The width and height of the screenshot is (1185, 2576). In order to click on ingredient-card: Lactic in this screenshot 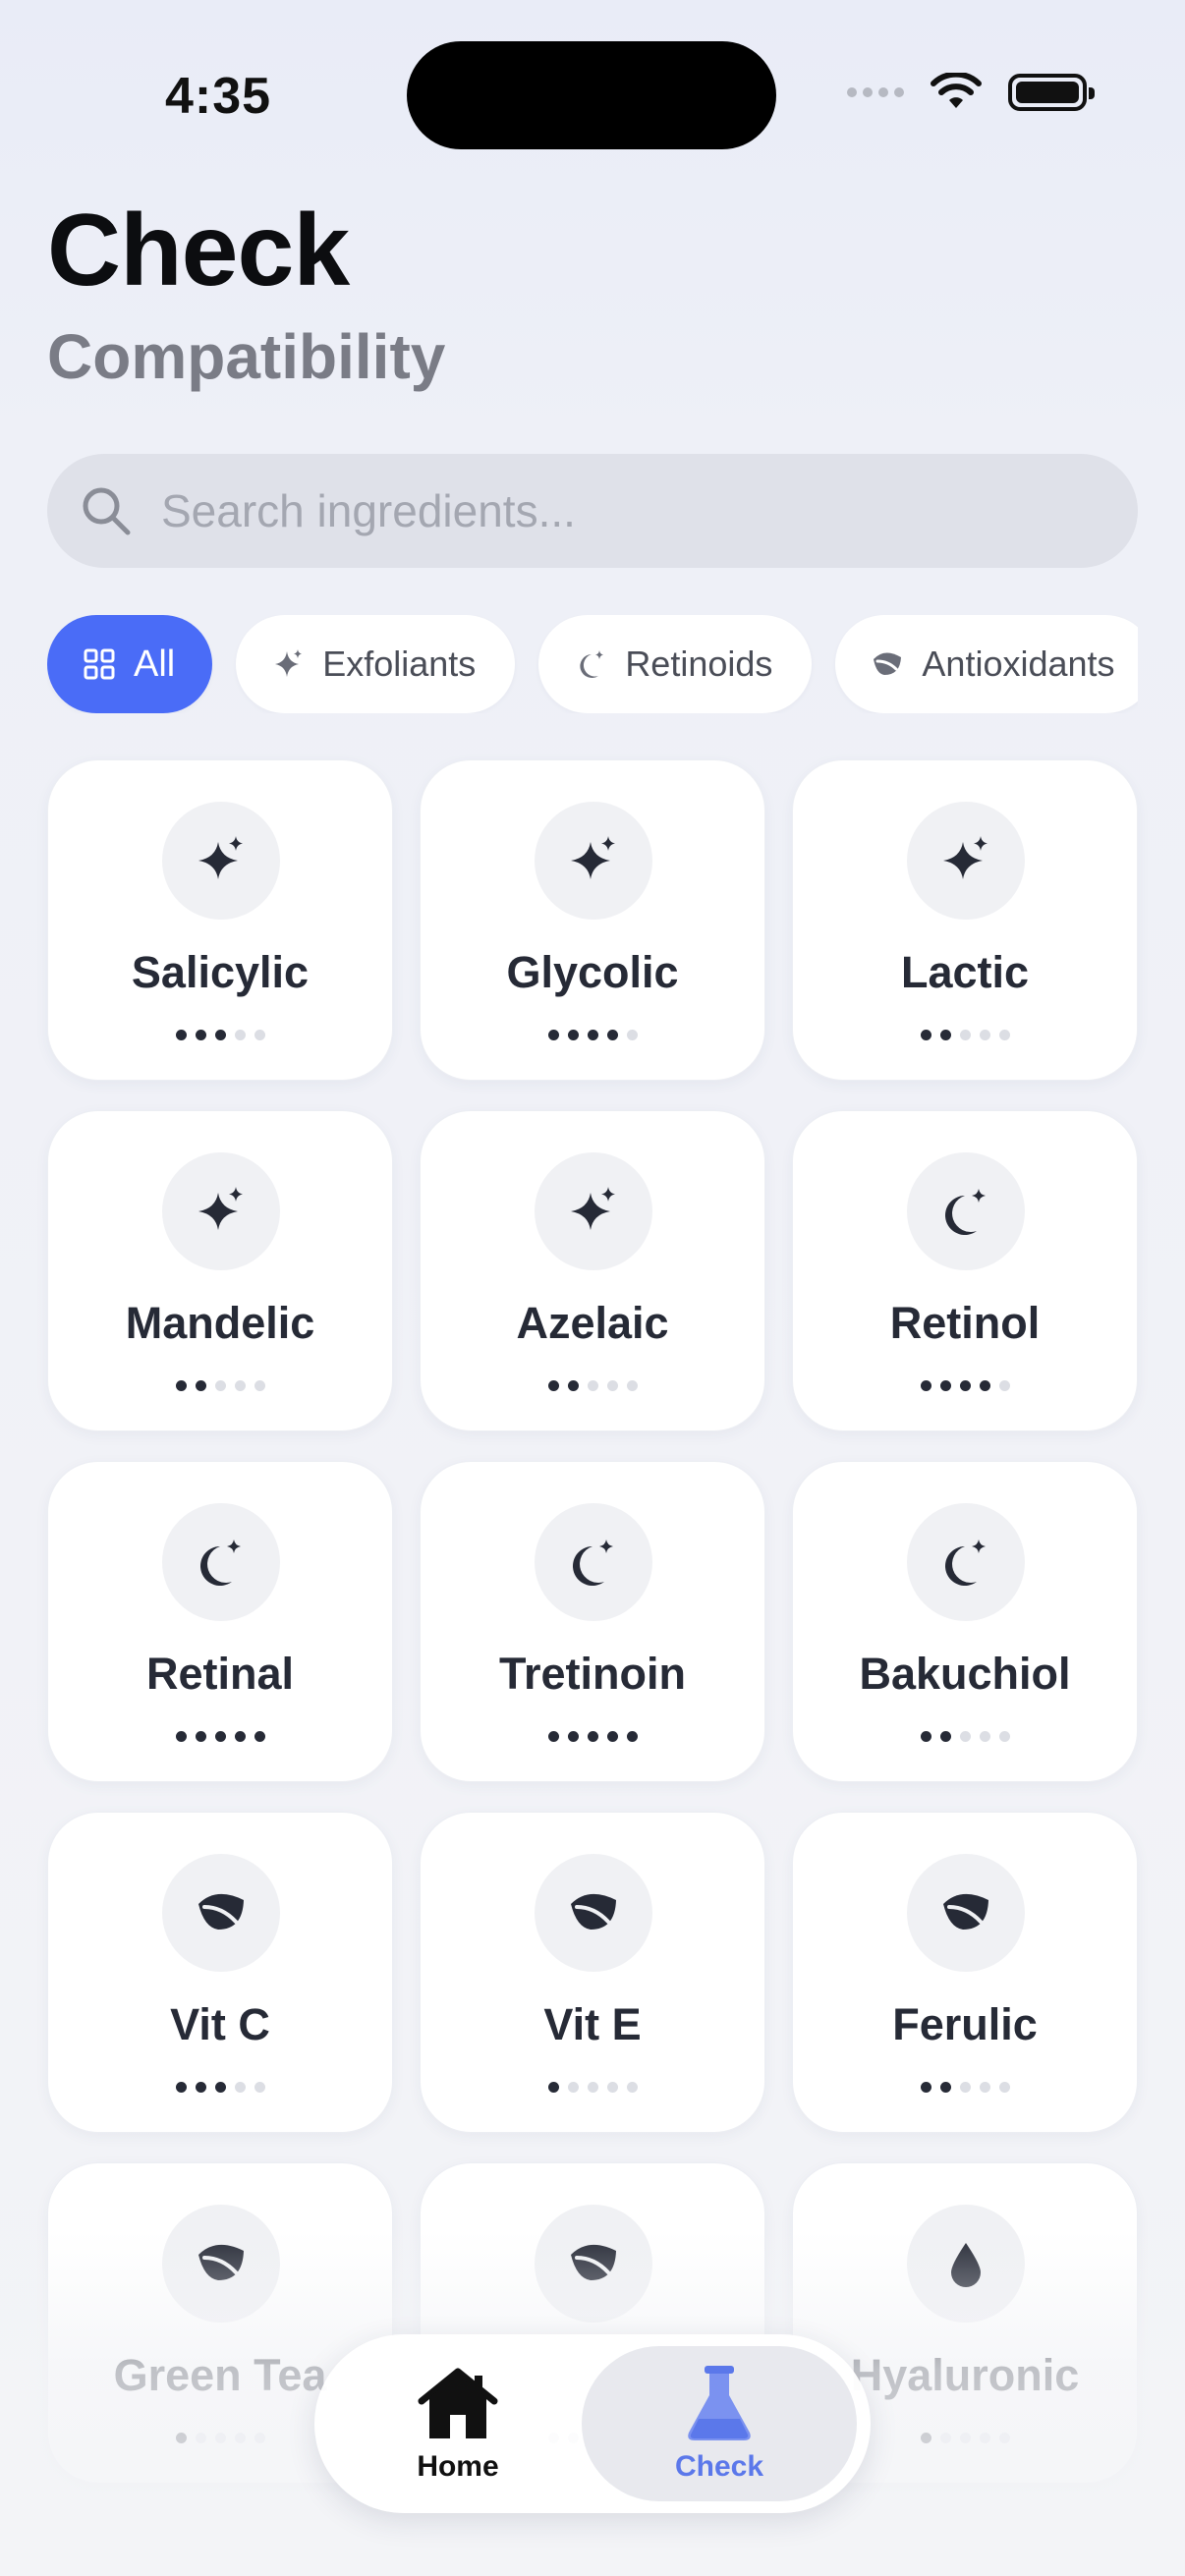, I will do `click(965, 920)`.